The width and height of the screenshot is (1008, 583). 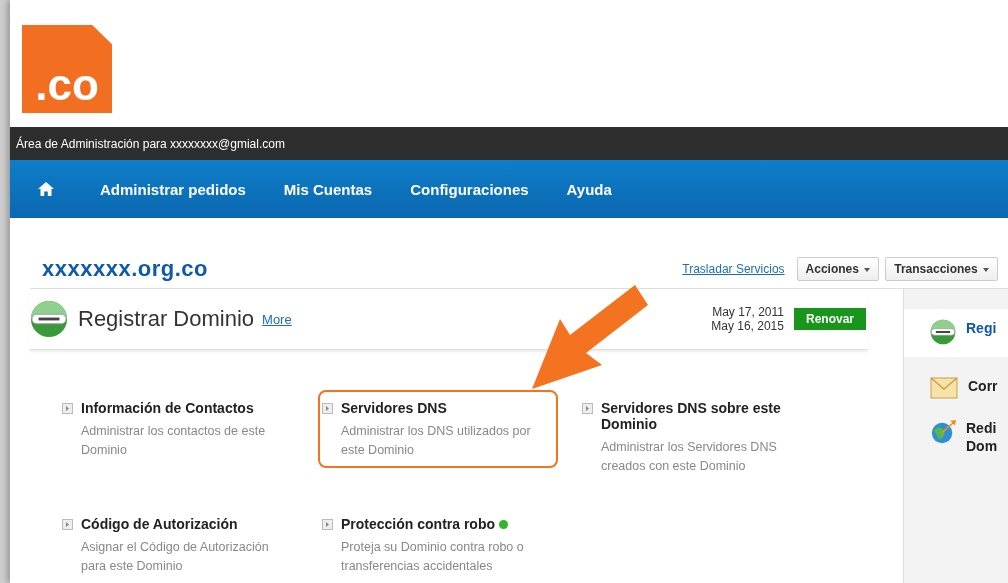 What do you see at coordinates (703, 416) in the screenshot?
I see `option-link: Servidores DNS sobre este Dominio` at bounding box center [703, 416].